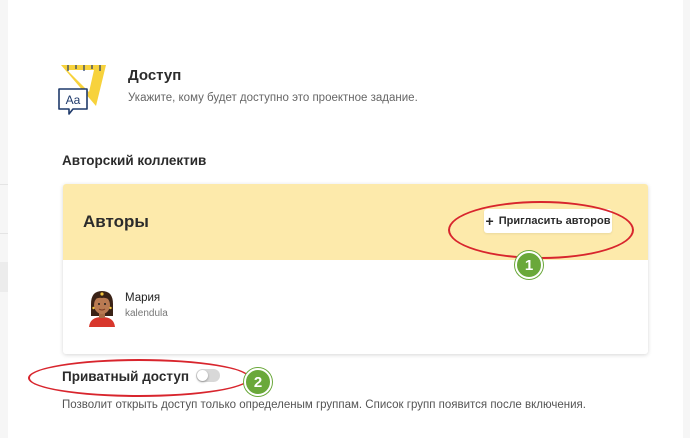 The width and height of the screenshot is (690, 438). I want to click on avatar-icon, so click(102, 309).